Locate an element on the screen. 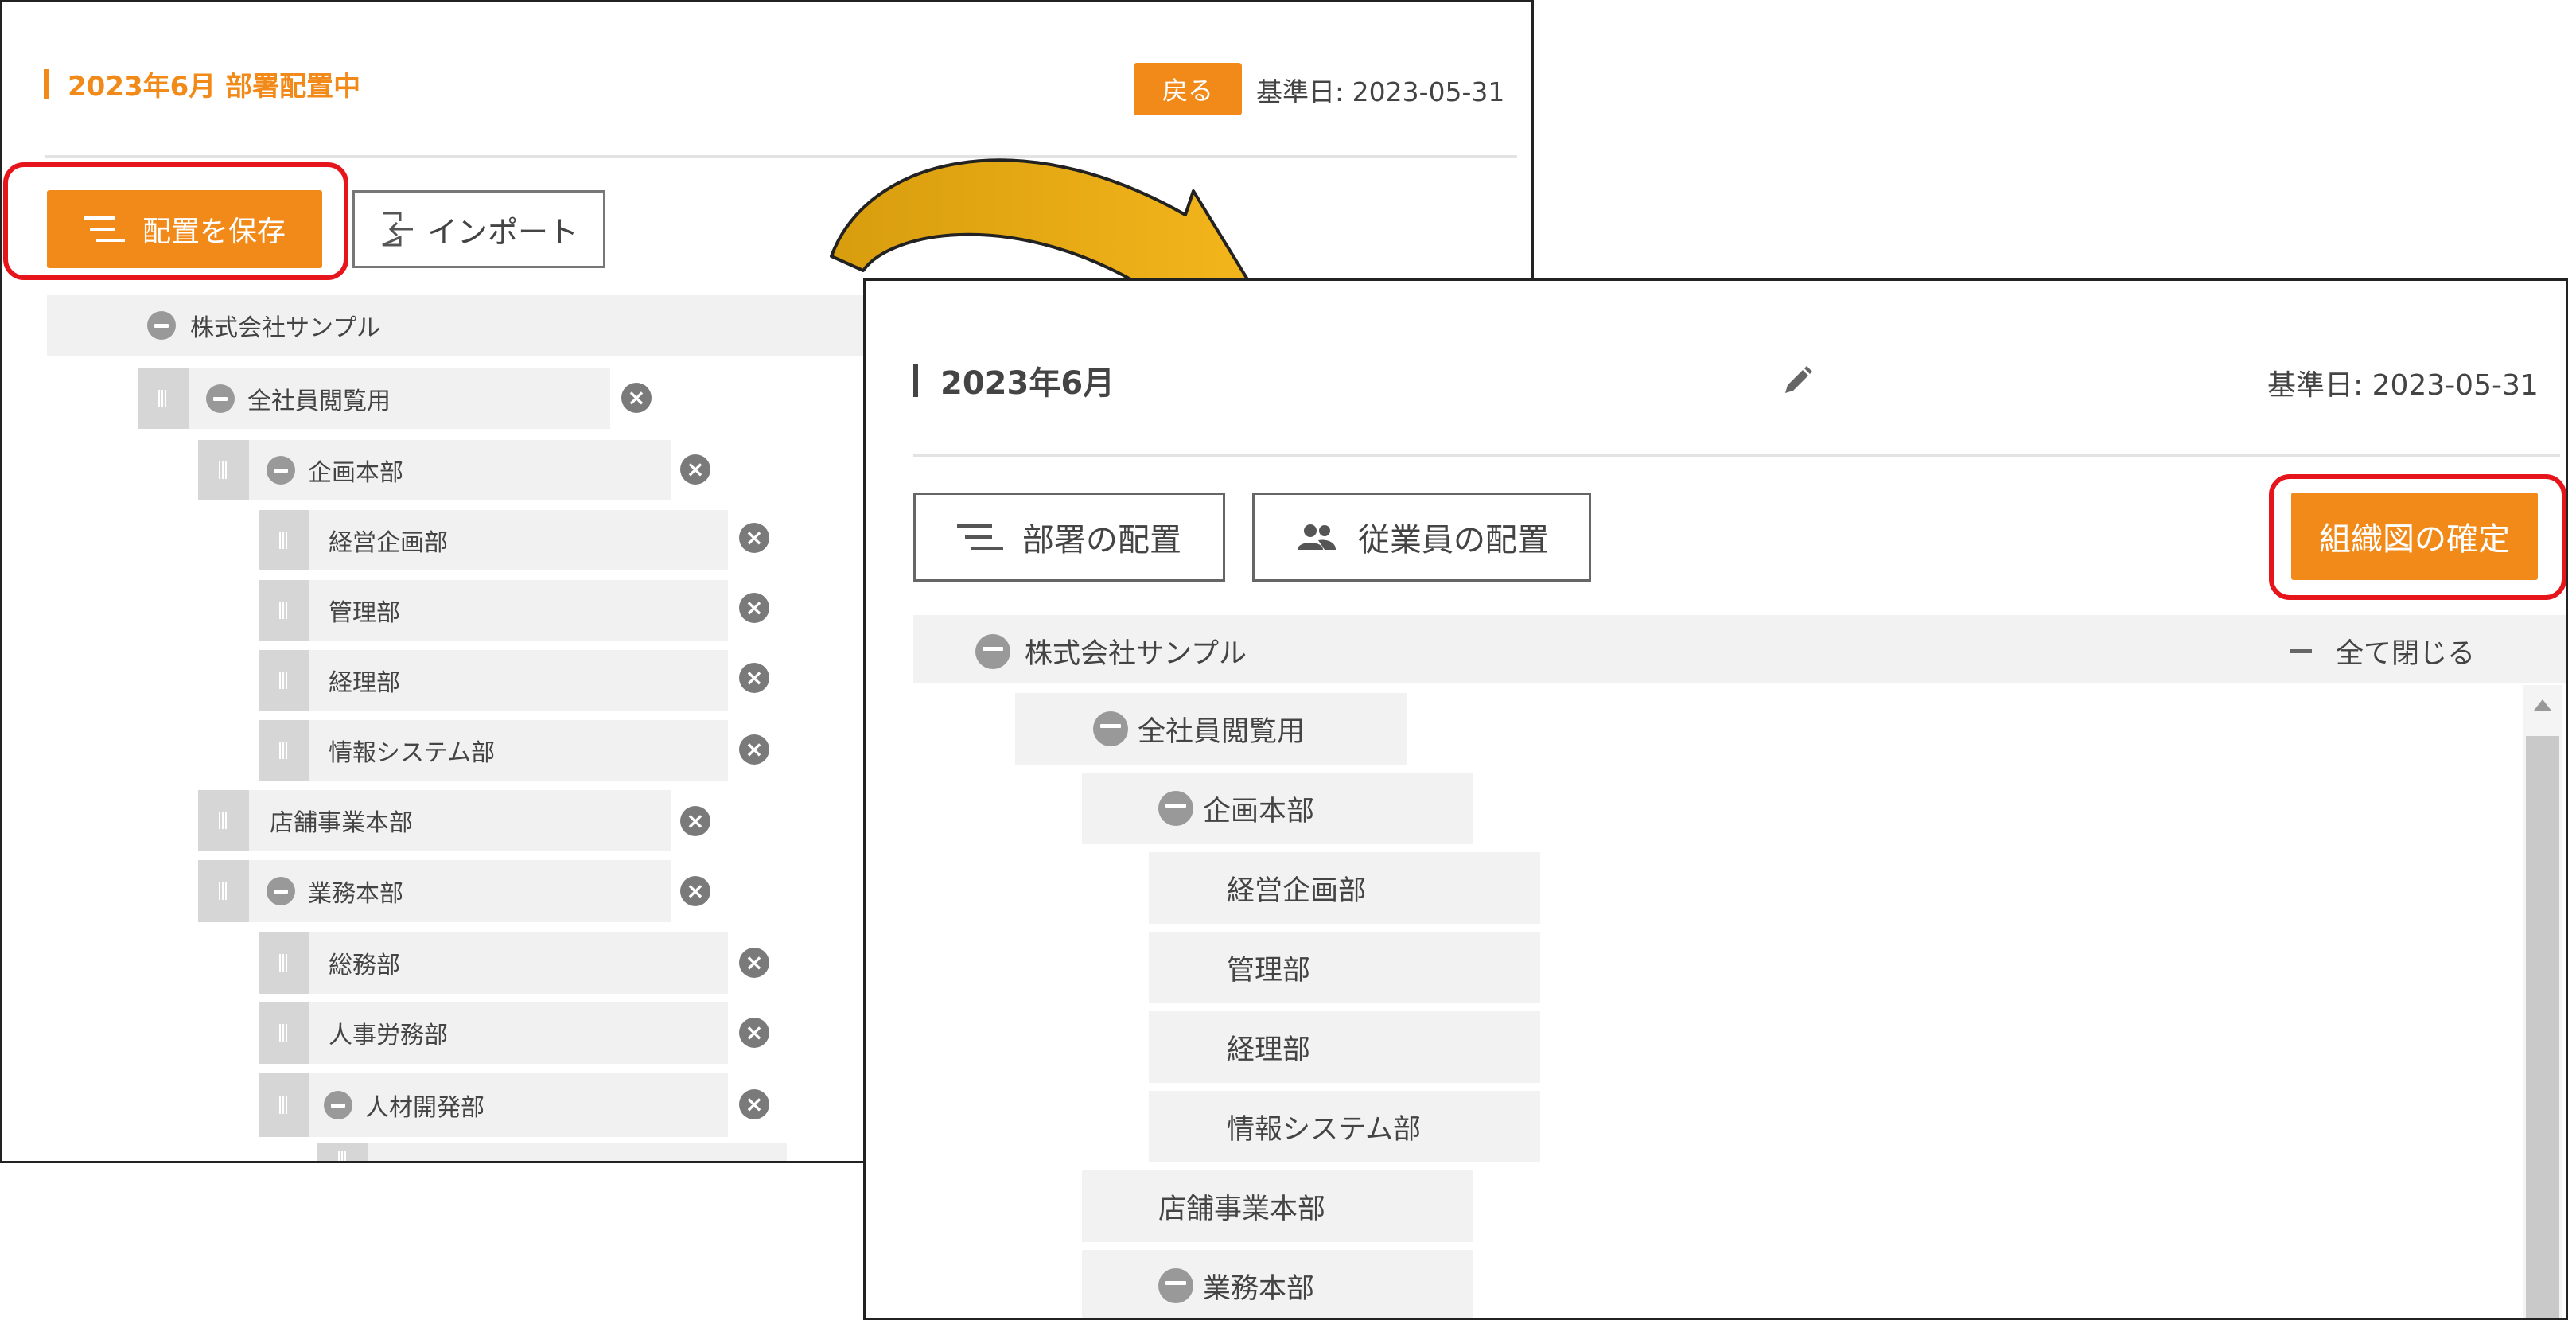  tree-root: 株式会社サンプル is located at coordinates (1111, 651).